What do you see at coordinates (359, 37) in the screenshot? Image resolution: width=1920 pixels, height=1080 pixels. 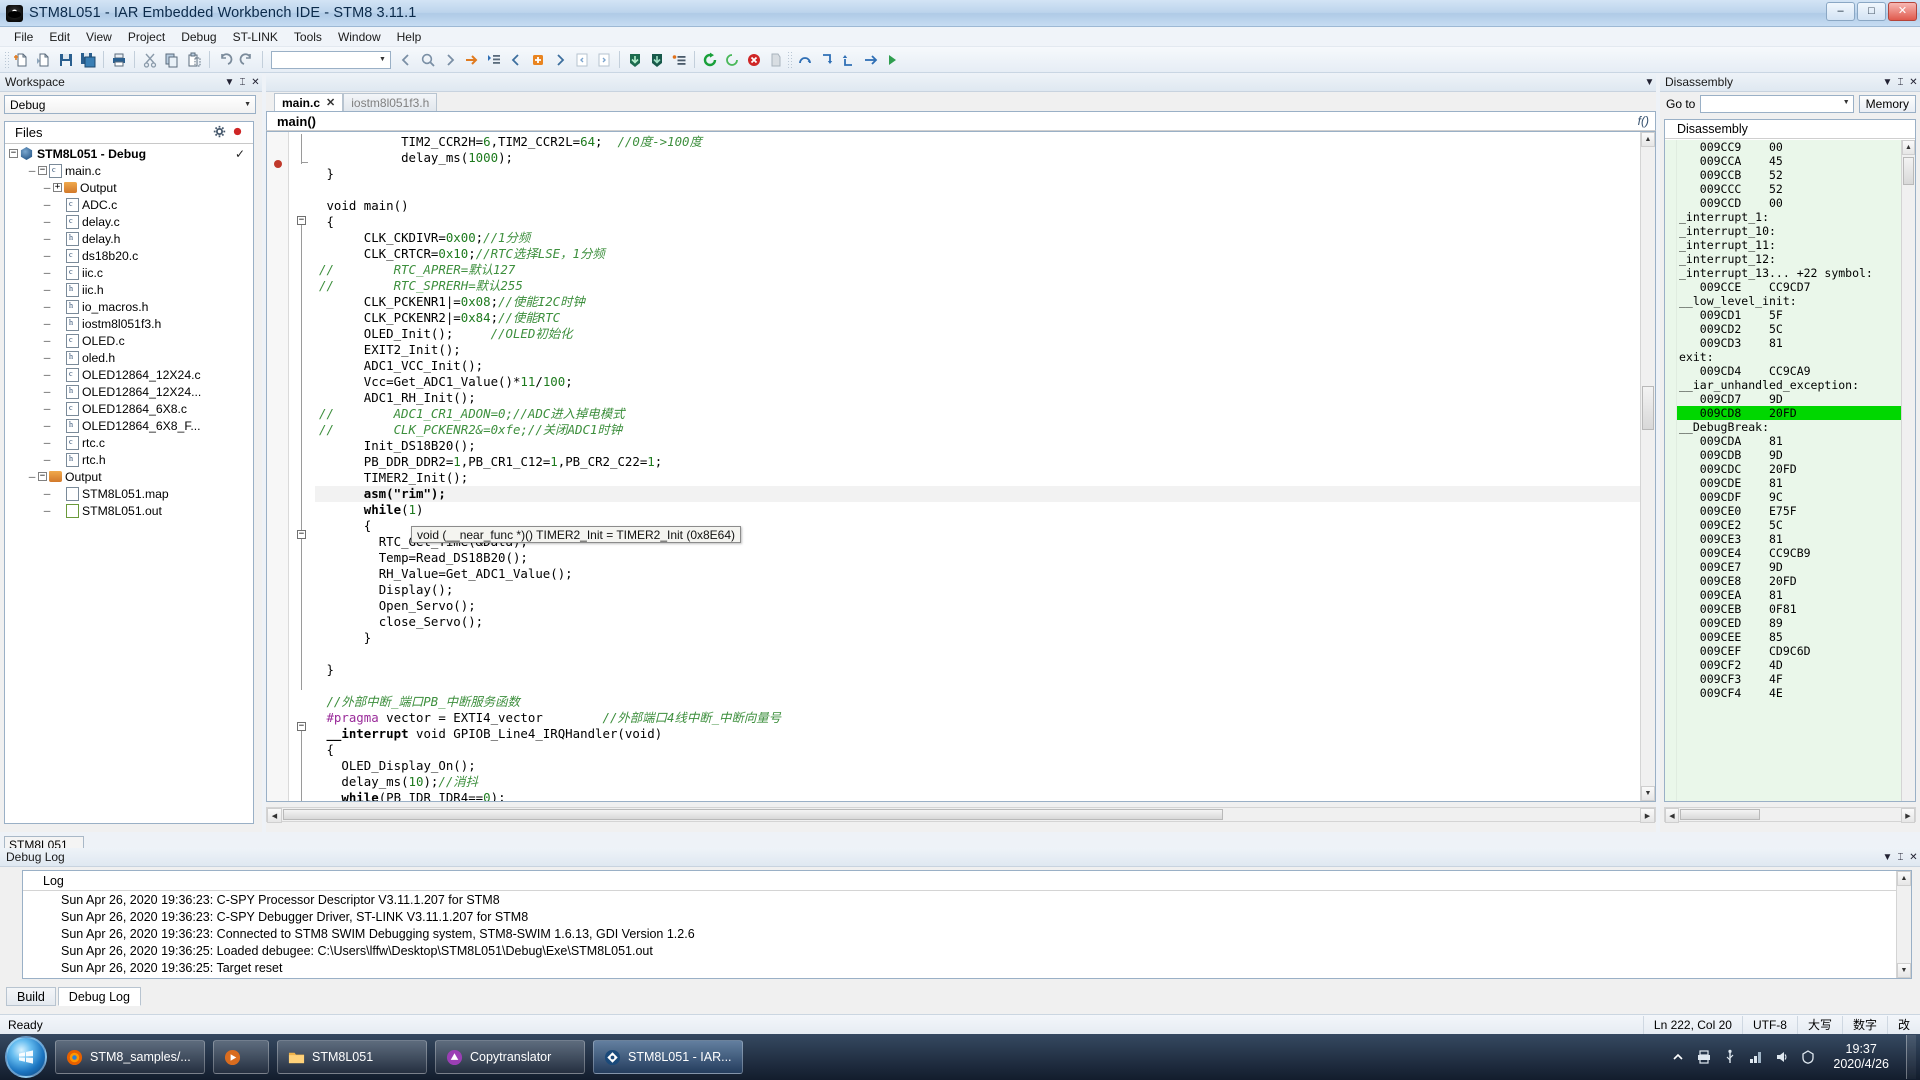 I see `menu-window: Window` at bounding box center [359, 37].